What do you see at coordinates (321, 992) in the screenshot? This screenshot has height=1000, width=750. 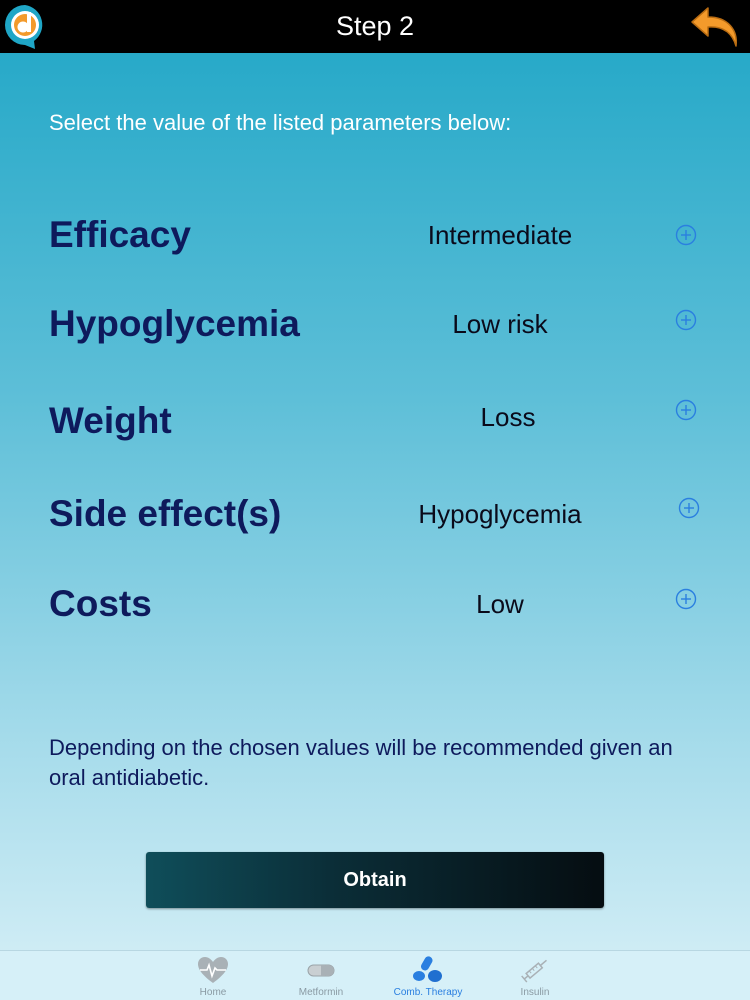 I see `tab-label: Metformin` at bounding box center [321, 992].